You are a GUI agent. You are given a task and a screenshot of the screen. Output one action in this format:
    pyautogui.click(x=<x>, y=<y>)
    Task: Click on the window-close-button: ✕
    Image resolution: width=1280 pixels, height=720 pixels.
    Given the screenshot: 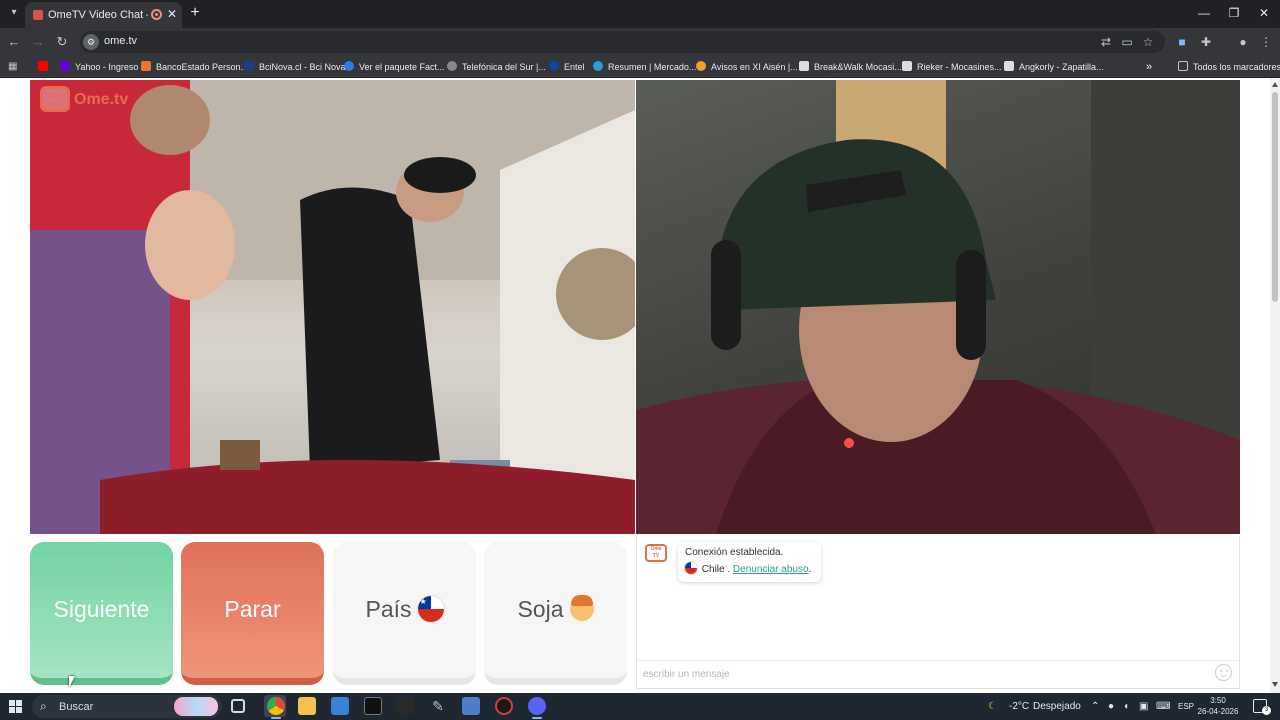 What is the action you would take?
    pyautogui.click(x=1264, y=13)
    